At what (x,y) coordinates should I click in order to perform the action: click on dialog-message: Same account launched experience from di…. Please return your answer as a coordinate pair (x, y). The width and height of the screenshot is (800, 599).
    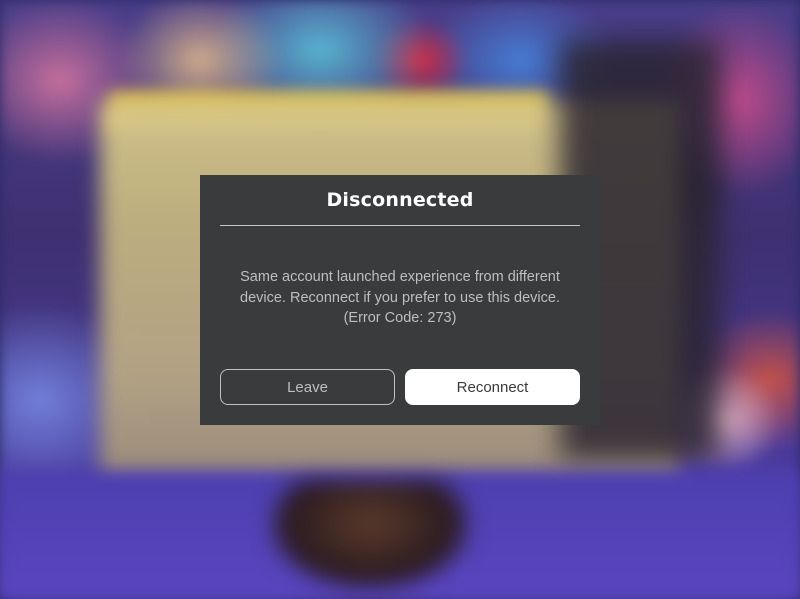
    Looking at the image, I should click on (400, 298).